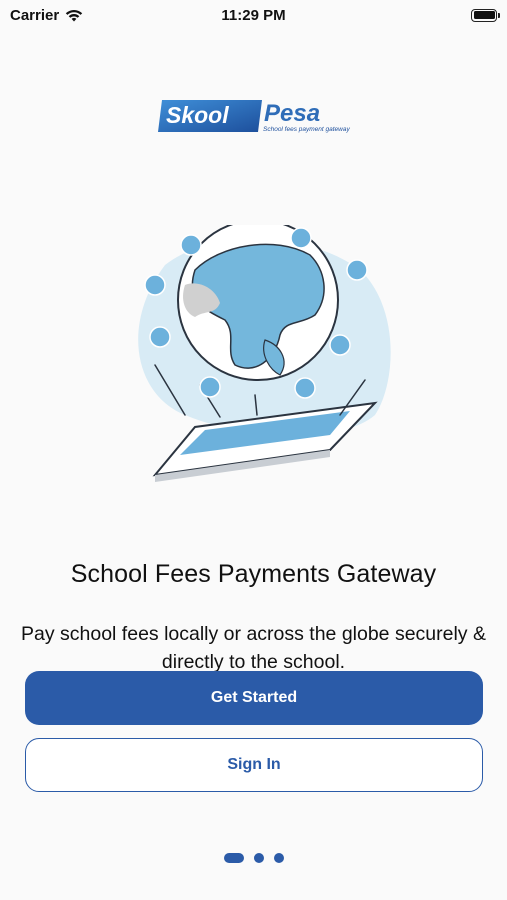  What do you see at coordinates (254, 116) in the screenshot?
I see `skoolpesa-logo: Skool Pesa School fees payment gateway` at bounding box center [254, 116].